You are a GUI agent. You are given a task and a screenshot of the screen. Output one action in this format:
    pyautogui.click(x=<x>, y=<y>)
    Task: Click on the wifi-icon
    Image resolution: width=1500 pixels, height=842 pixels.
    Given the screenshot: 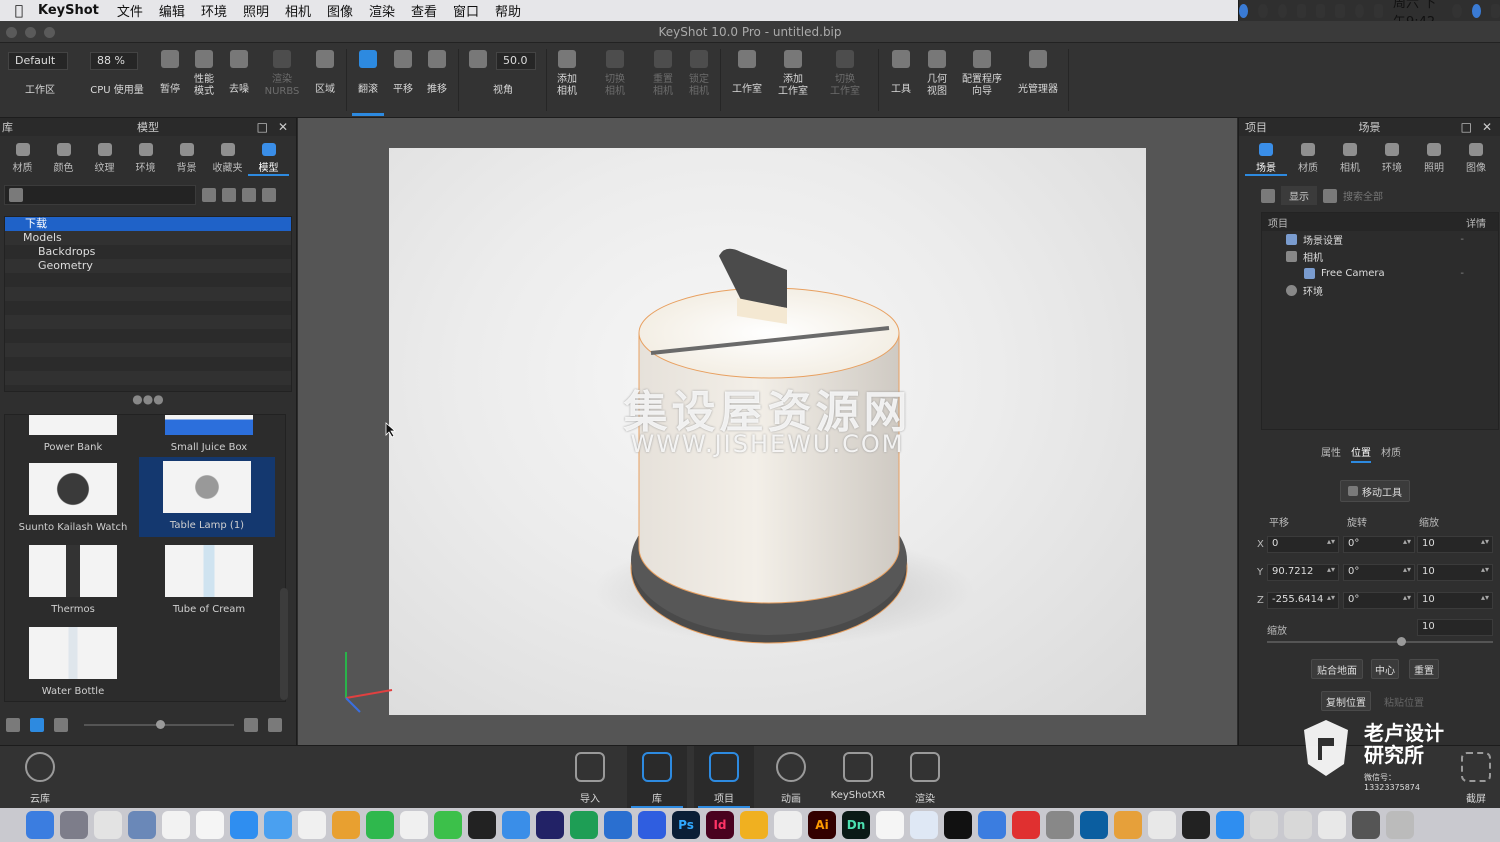 What is the action you would take?
    pyautogui.click(x=1359, y=10)
    